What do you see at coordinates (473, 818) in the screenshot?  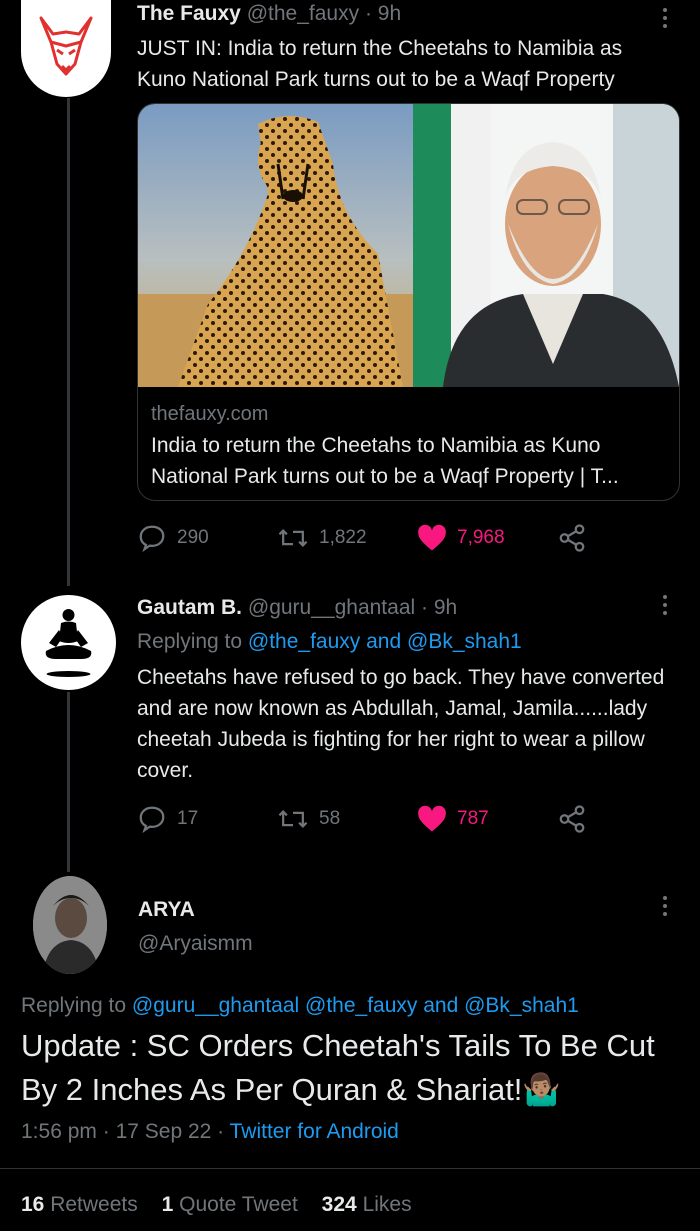 I see `like-count: 787` at bounding box center [473, 818].